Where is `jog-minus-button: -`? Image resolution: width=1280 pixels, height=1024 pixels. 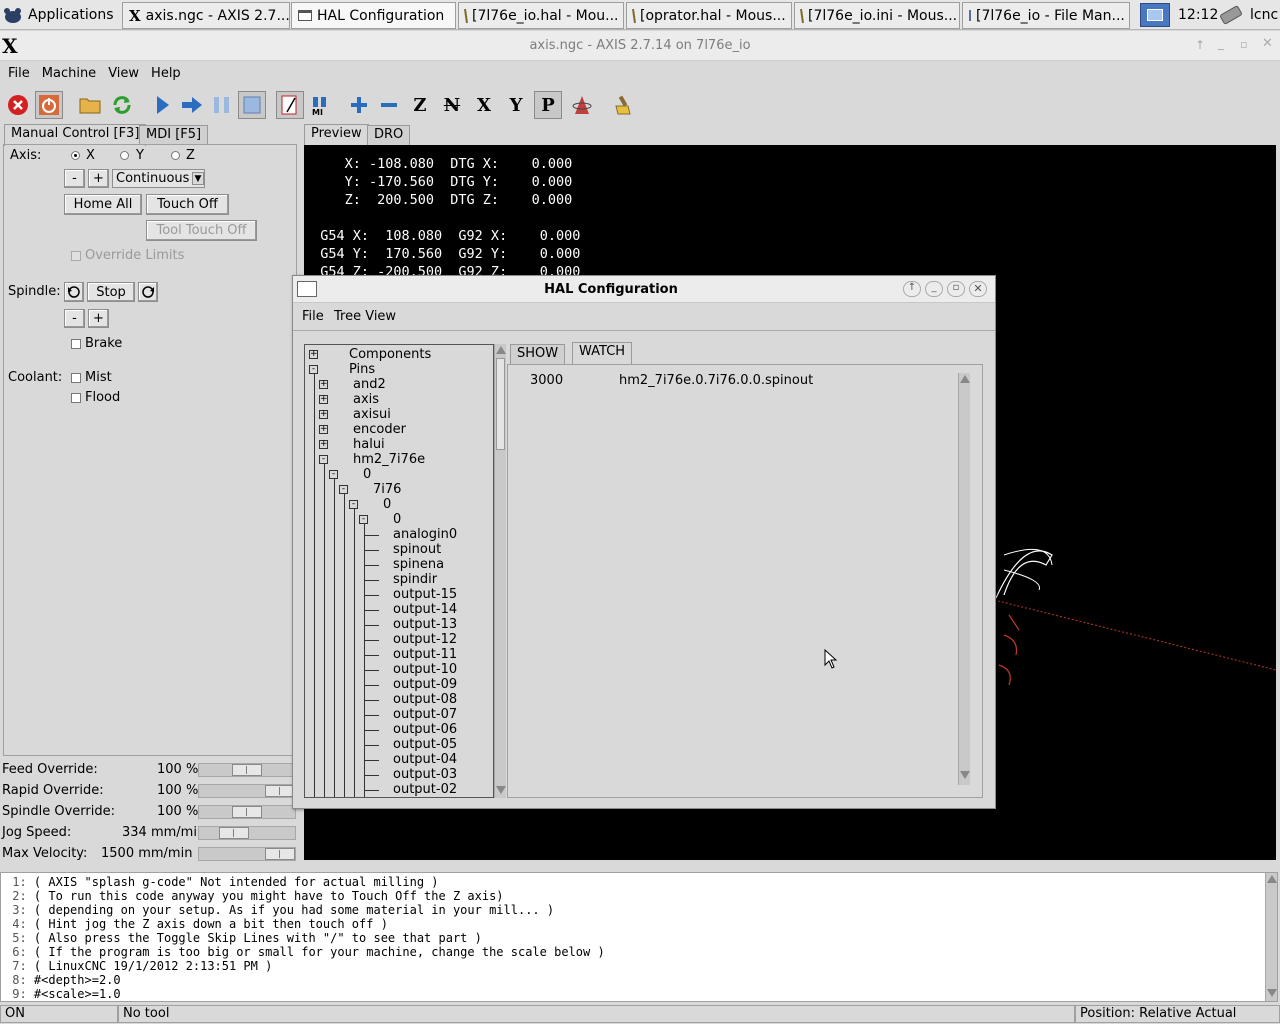 jog-minus-button: - is located at coordinates (74, 178).